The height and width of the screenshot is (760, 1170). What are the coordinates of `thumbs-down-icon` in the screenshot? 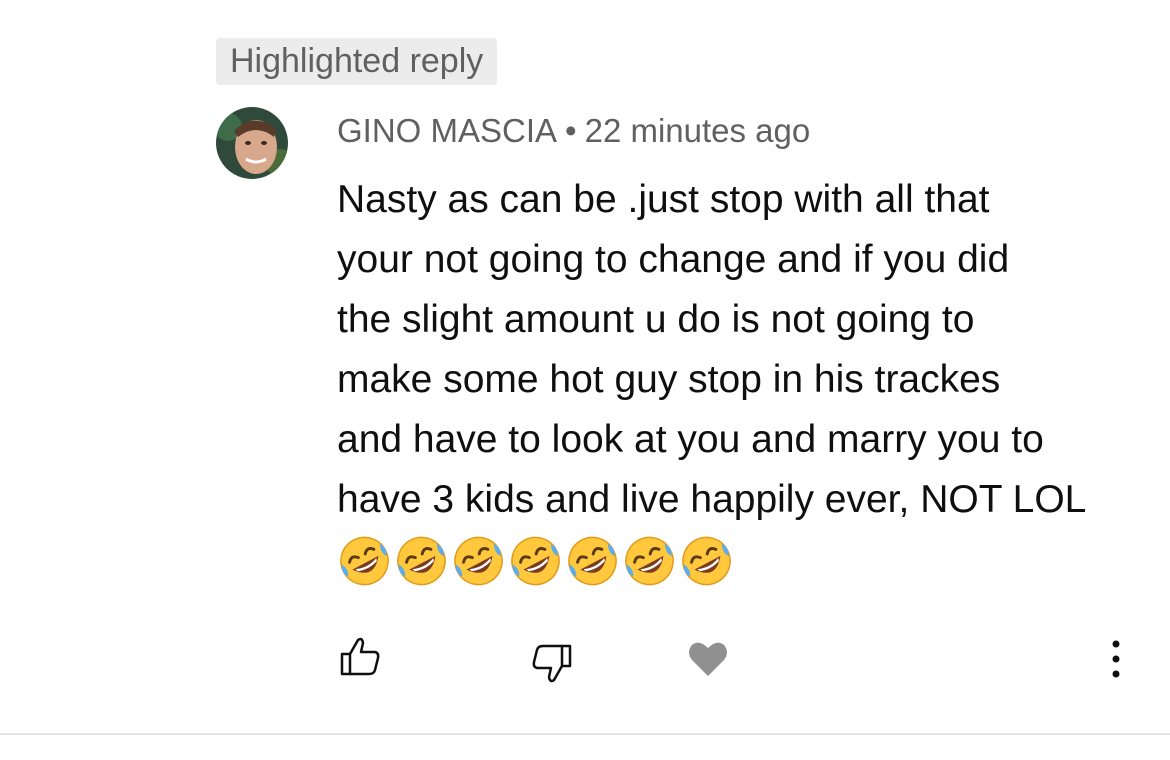 It's located at (552, 664).